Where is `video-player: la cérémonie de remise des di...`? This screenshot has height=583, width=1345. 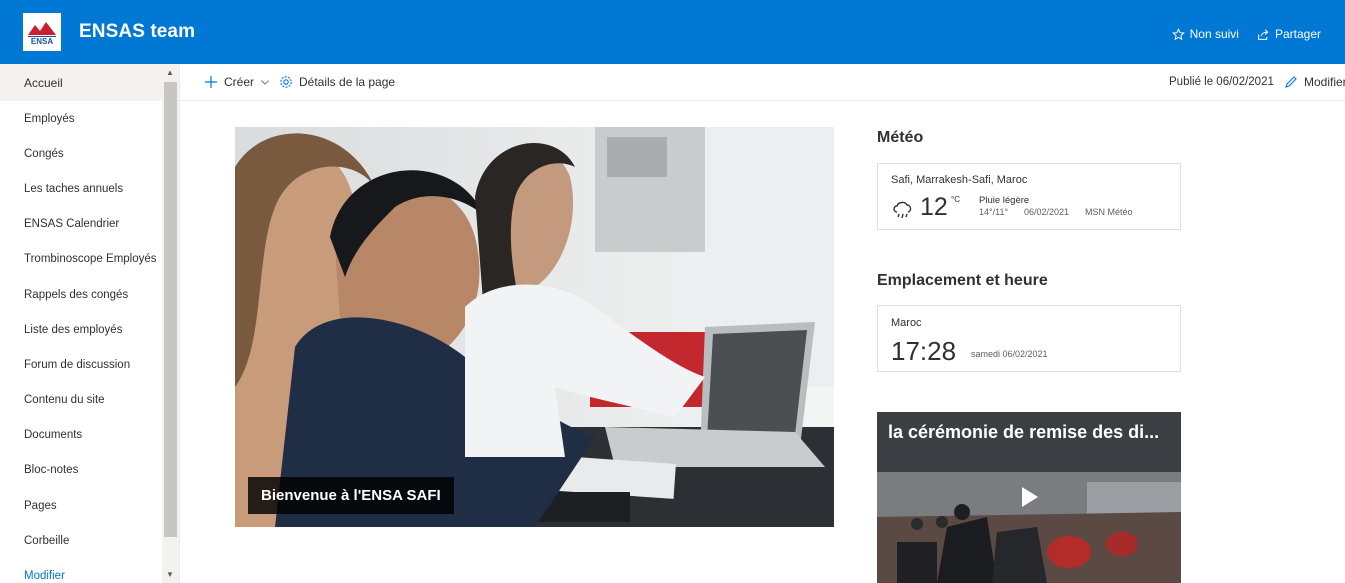
video-player: la cérémonie de remise des di... is located at coordinates (1029, 497).